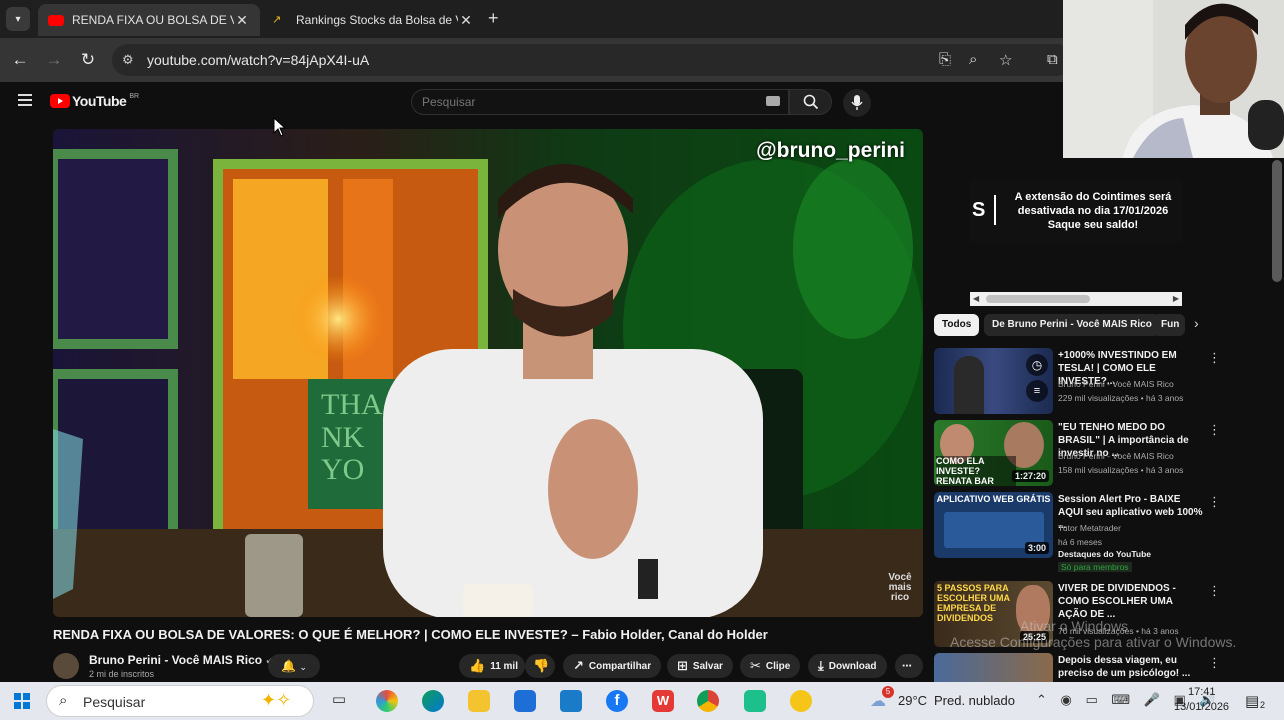 Image resolution: width=1284 pixels, height=720 pixels. What do you see at coordinates (493, 18) in the screenshot?
I see `new-tab-button: +` at bounding box center [493, 18].